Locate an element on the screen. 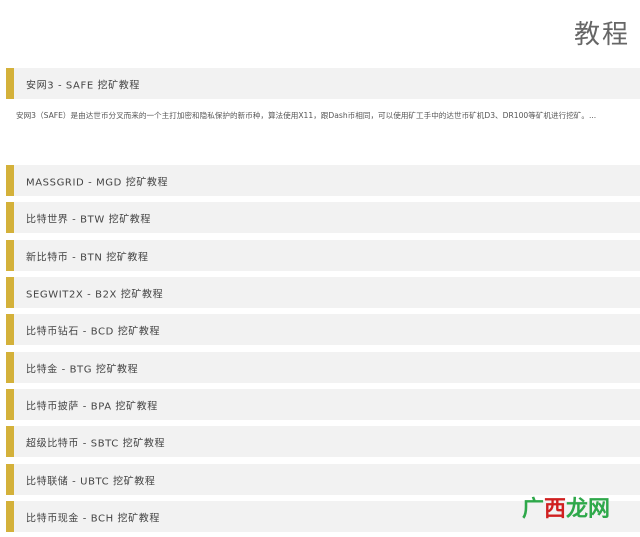 The height and width of the screenshot is (537, 640). tutorial-link-btn: 新比特币 - BTN 挖矿教程 is located at coordinates (323, 255).